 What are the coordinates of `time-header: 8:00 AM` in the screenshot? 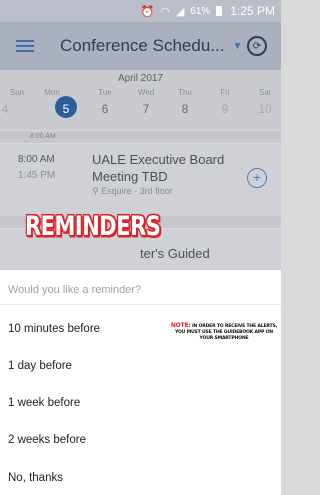 It's located at (140, 137).